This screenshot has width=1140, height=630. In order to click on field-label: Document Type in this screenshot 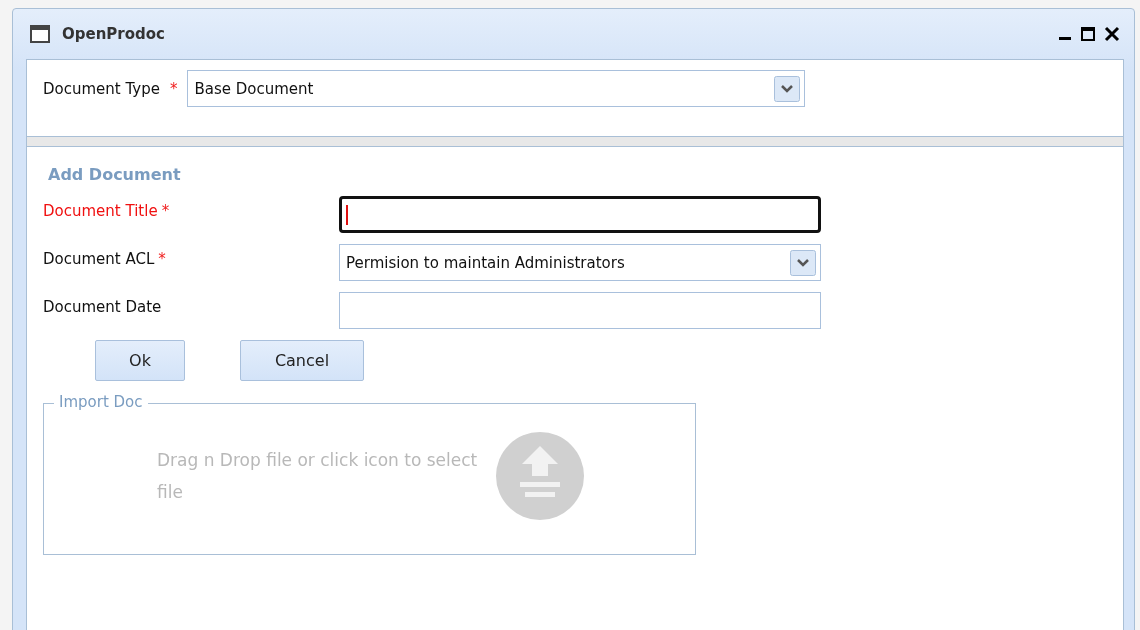, I will do `click(101, 88)`.